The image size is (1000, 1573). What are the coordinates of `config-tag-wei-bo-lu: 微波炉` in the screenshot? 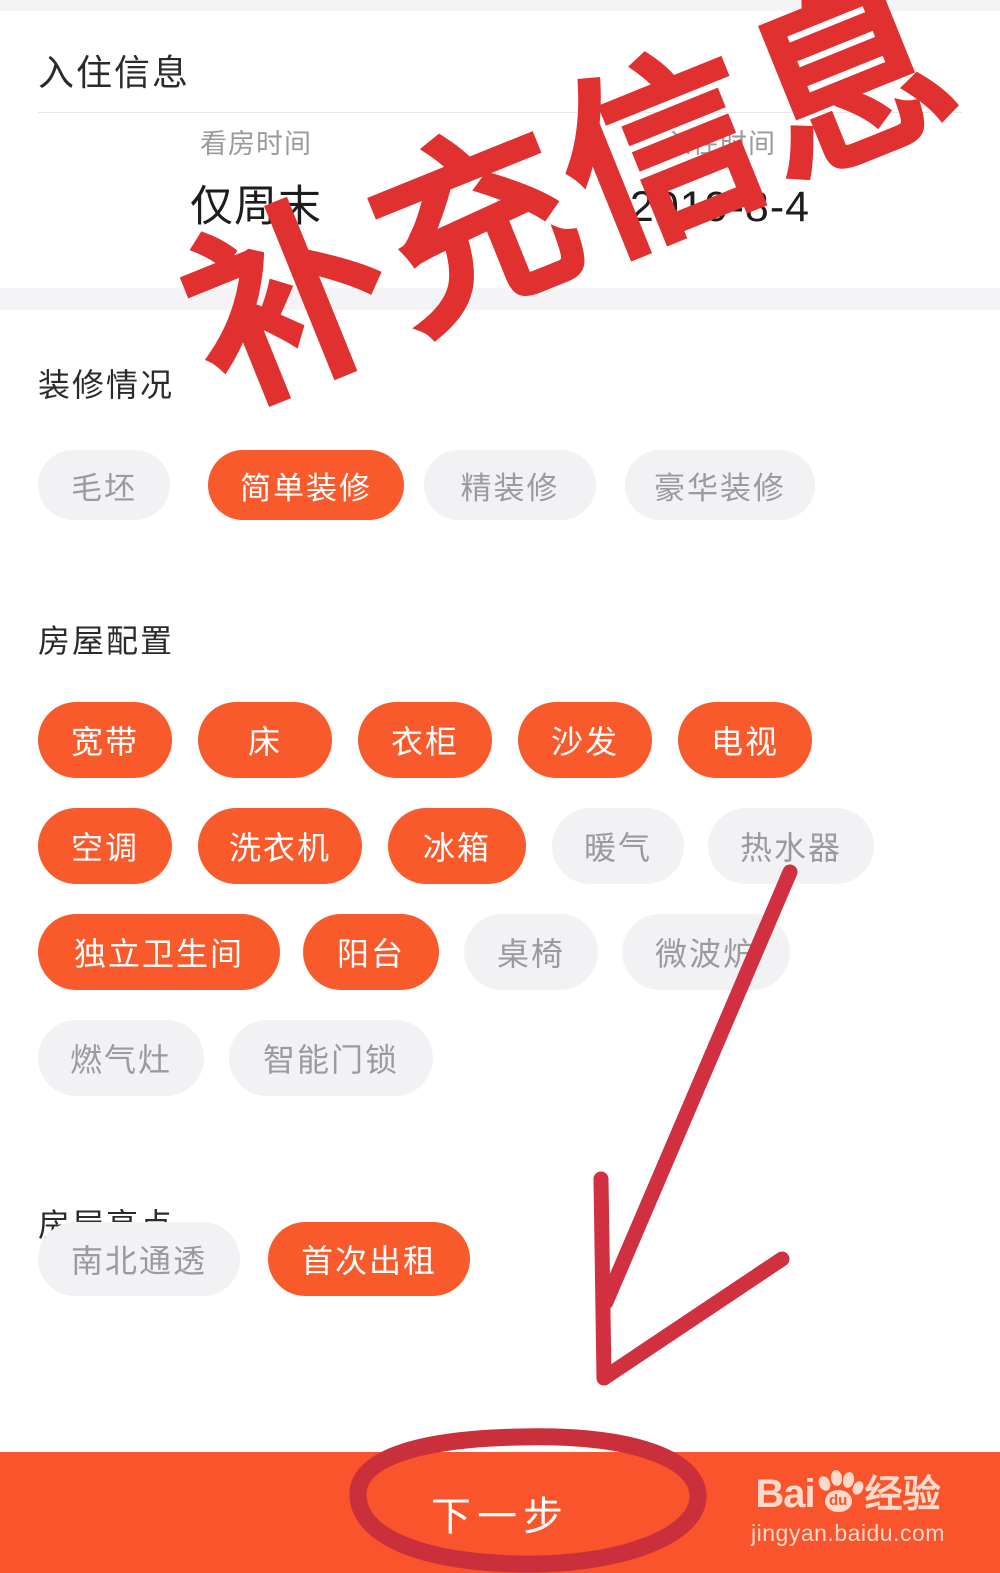 It's located at (706, 952).